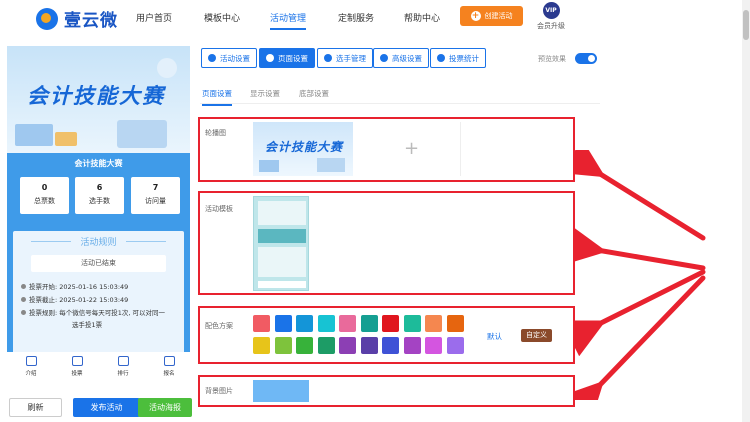  I want to click on poster-button: 活动海报, so click(165, 407).